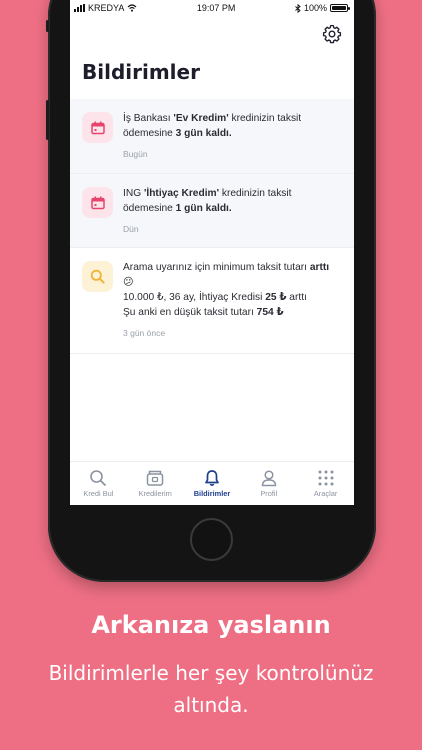 This screenshot has width=422, height=750. I want to click on page-title: Bildirimler, so click(141, 72).